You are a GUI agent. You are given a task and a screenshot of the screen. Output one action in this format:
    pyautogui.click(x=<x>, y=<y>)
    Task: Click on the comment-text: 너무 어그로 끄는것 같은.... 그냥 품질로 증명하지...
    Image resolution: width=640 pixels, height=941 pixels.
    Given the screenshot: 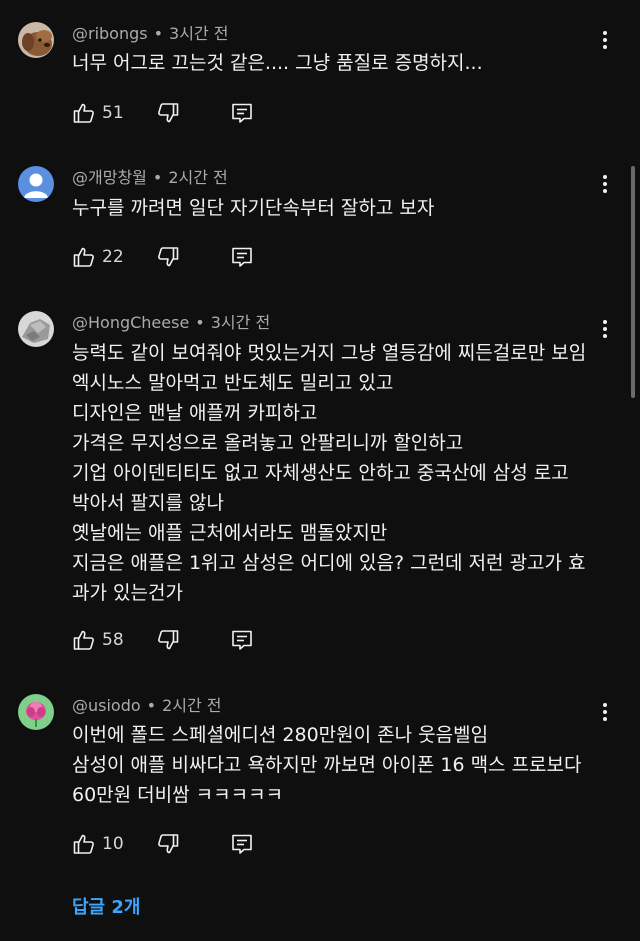 What is the action you would take?
    pyautogui.click(x=336, y=63)
    